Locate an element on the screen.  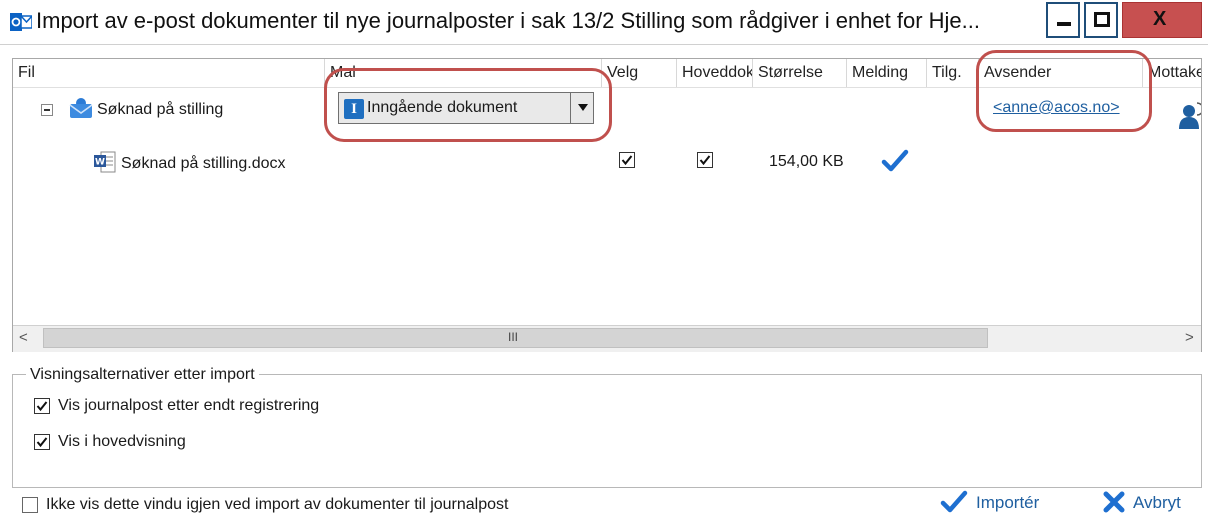
col-header-tilg: Tilg. is located at coordinates (953, 73).